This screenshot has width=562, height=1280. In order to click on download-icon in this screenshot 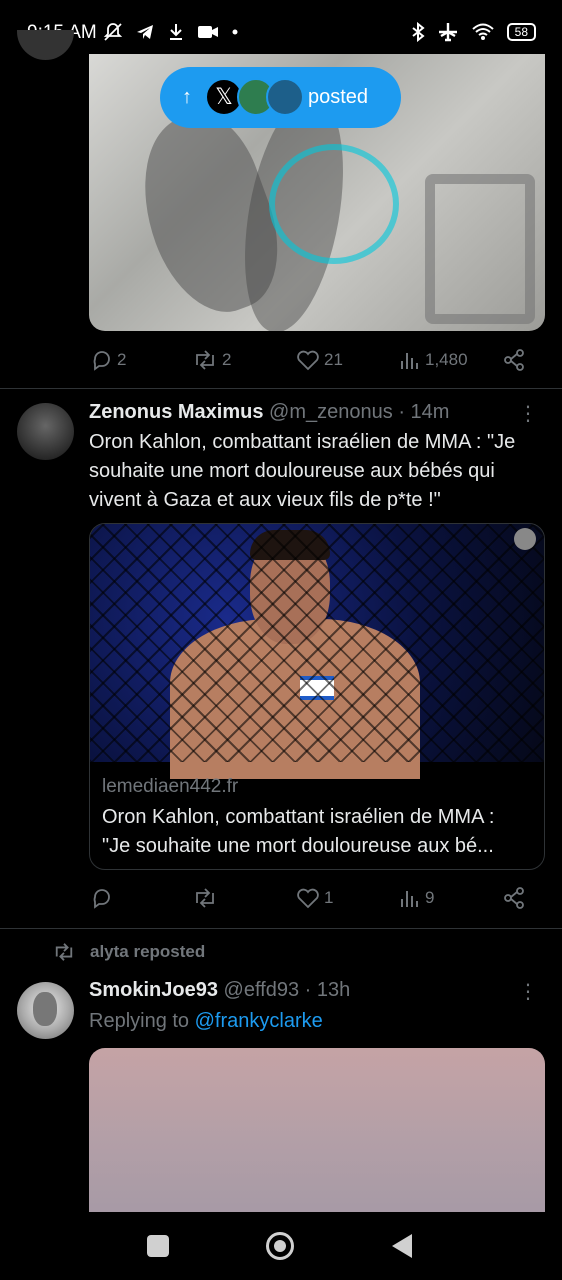, I will do `click(176, 32)`.